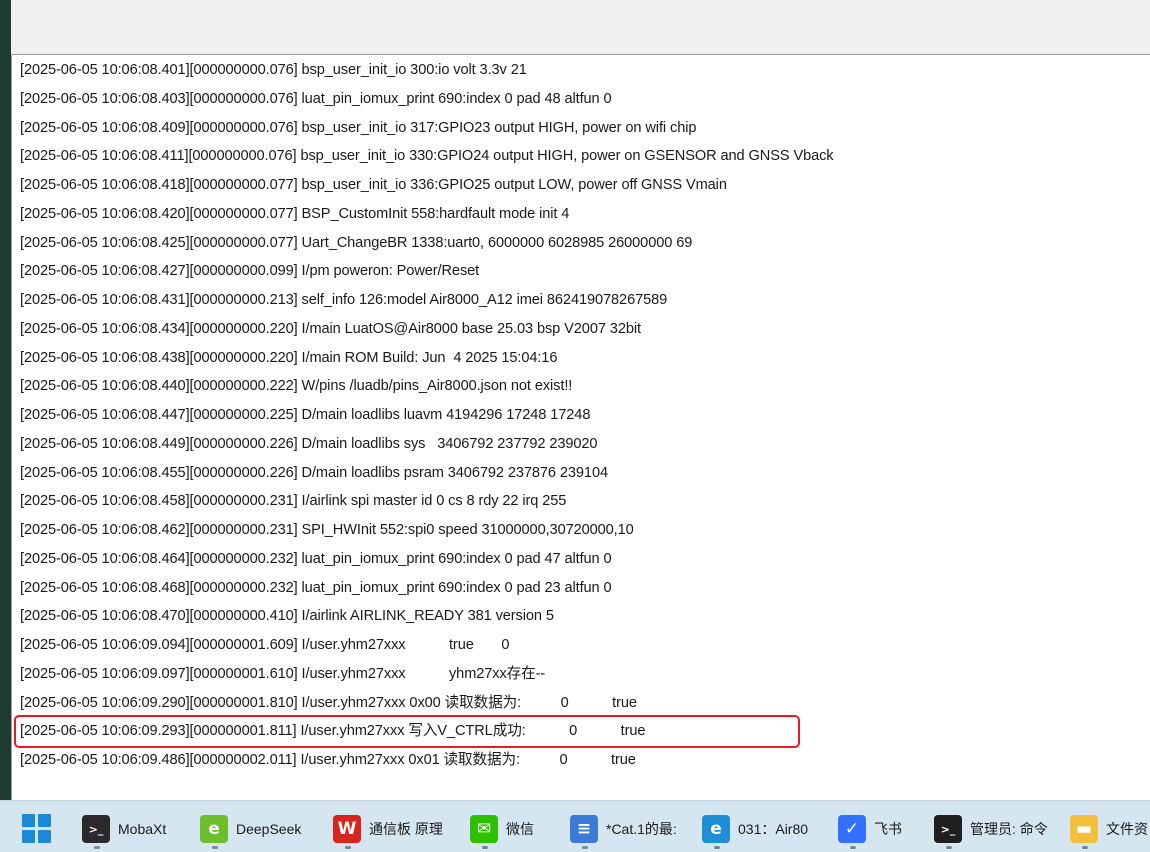 This screenshot has width=1150, height=852. I want to click on taskbar-item-wps: W 通信板 原理, so click(388, 829).